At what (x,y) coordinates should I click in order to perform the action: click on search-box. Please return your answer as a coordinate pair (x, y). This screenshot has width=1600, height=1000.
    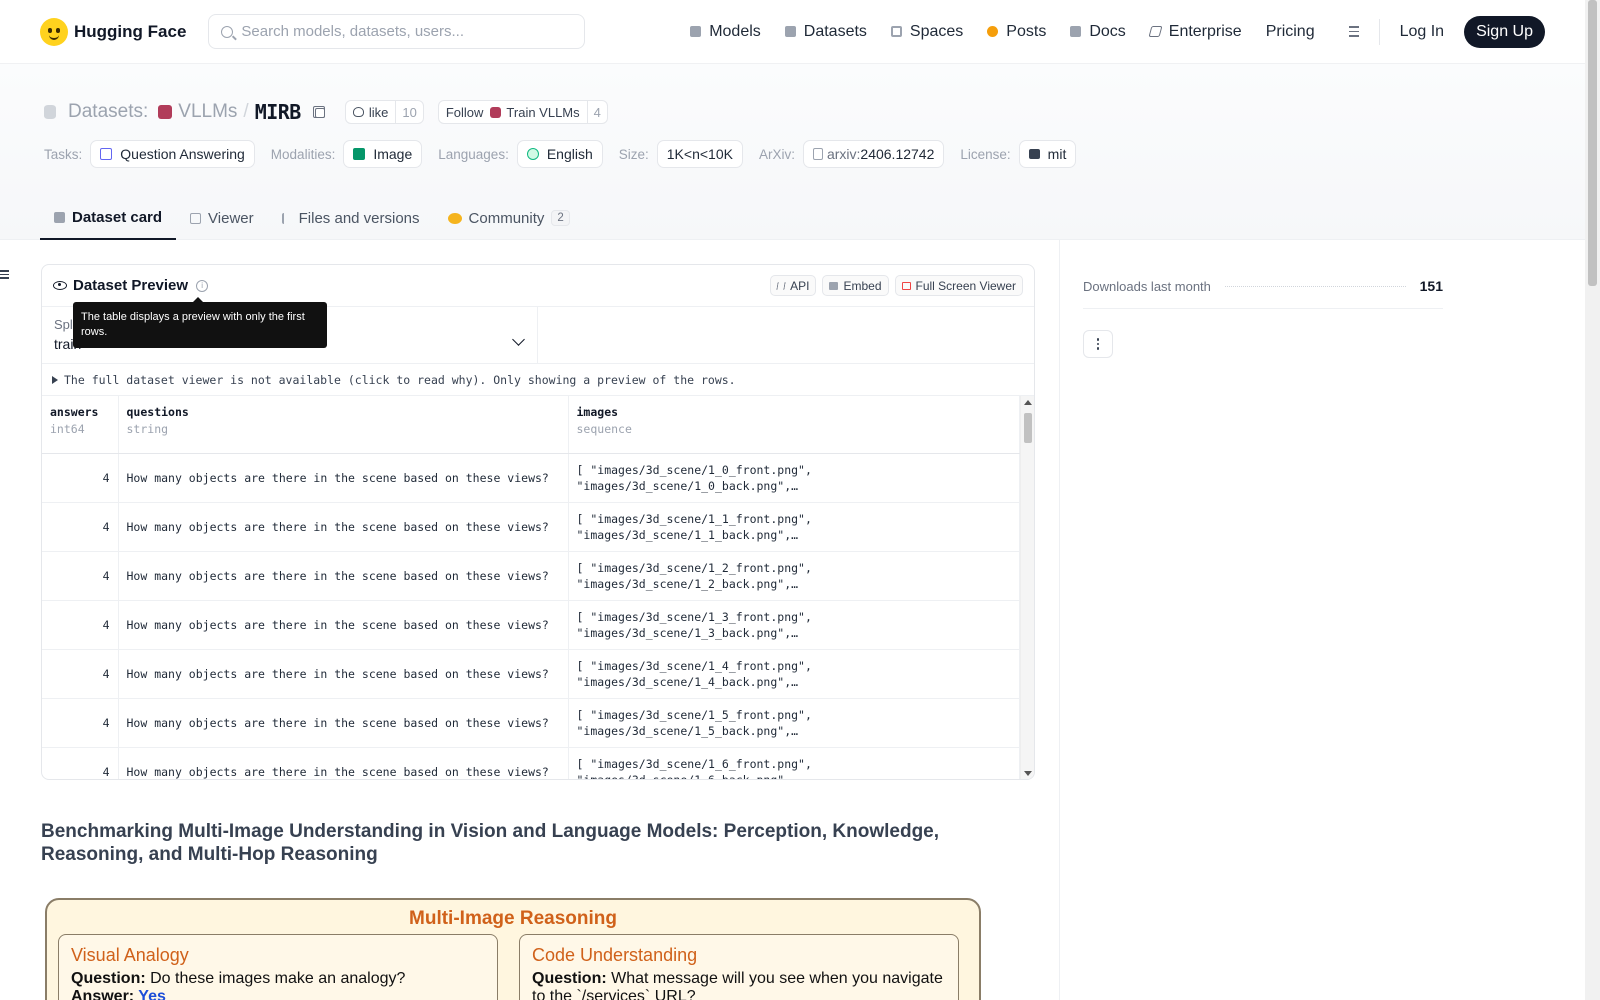
    Looking at the image, I should click on (397, 31).